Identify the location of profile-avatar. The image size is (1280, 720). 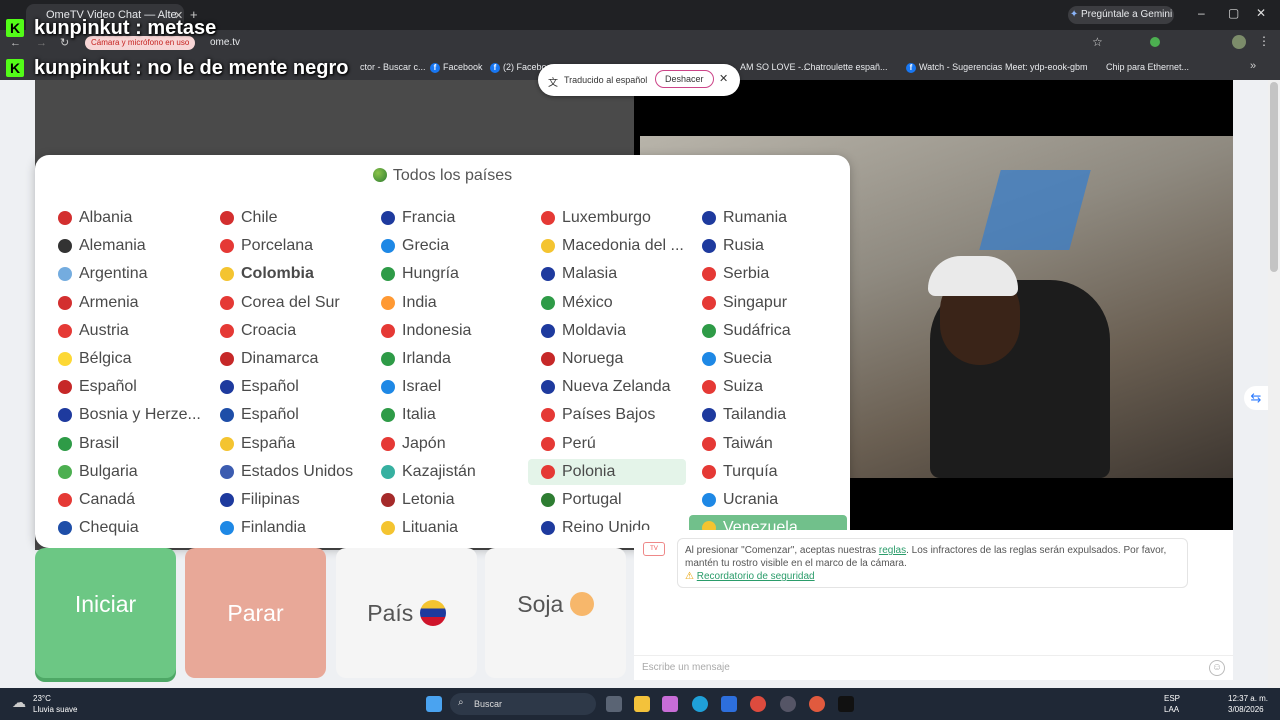
(1239, 42).